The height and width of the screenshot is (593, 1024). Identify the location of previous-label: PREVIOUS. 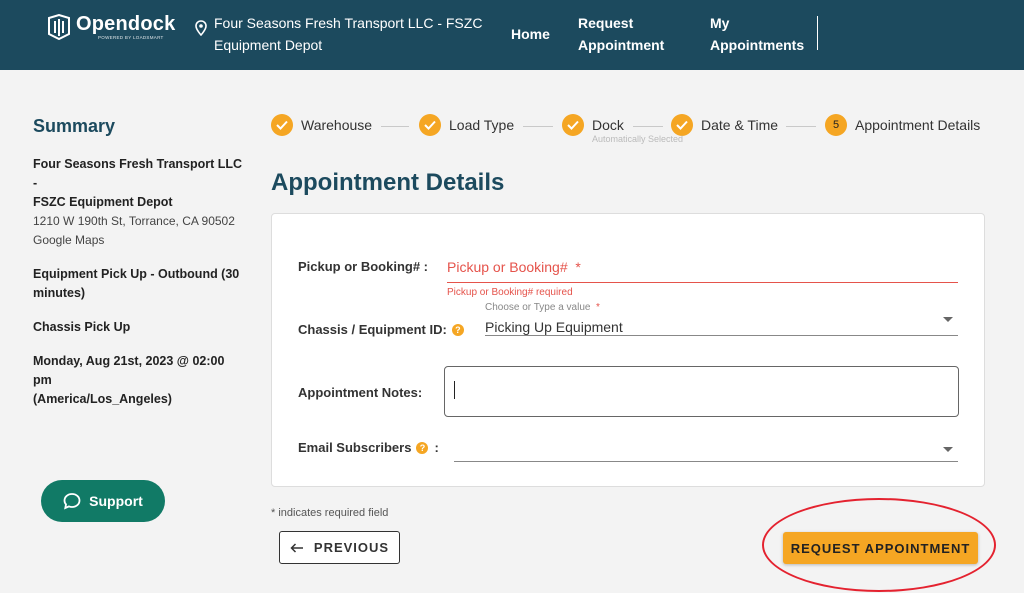
(351, 547).